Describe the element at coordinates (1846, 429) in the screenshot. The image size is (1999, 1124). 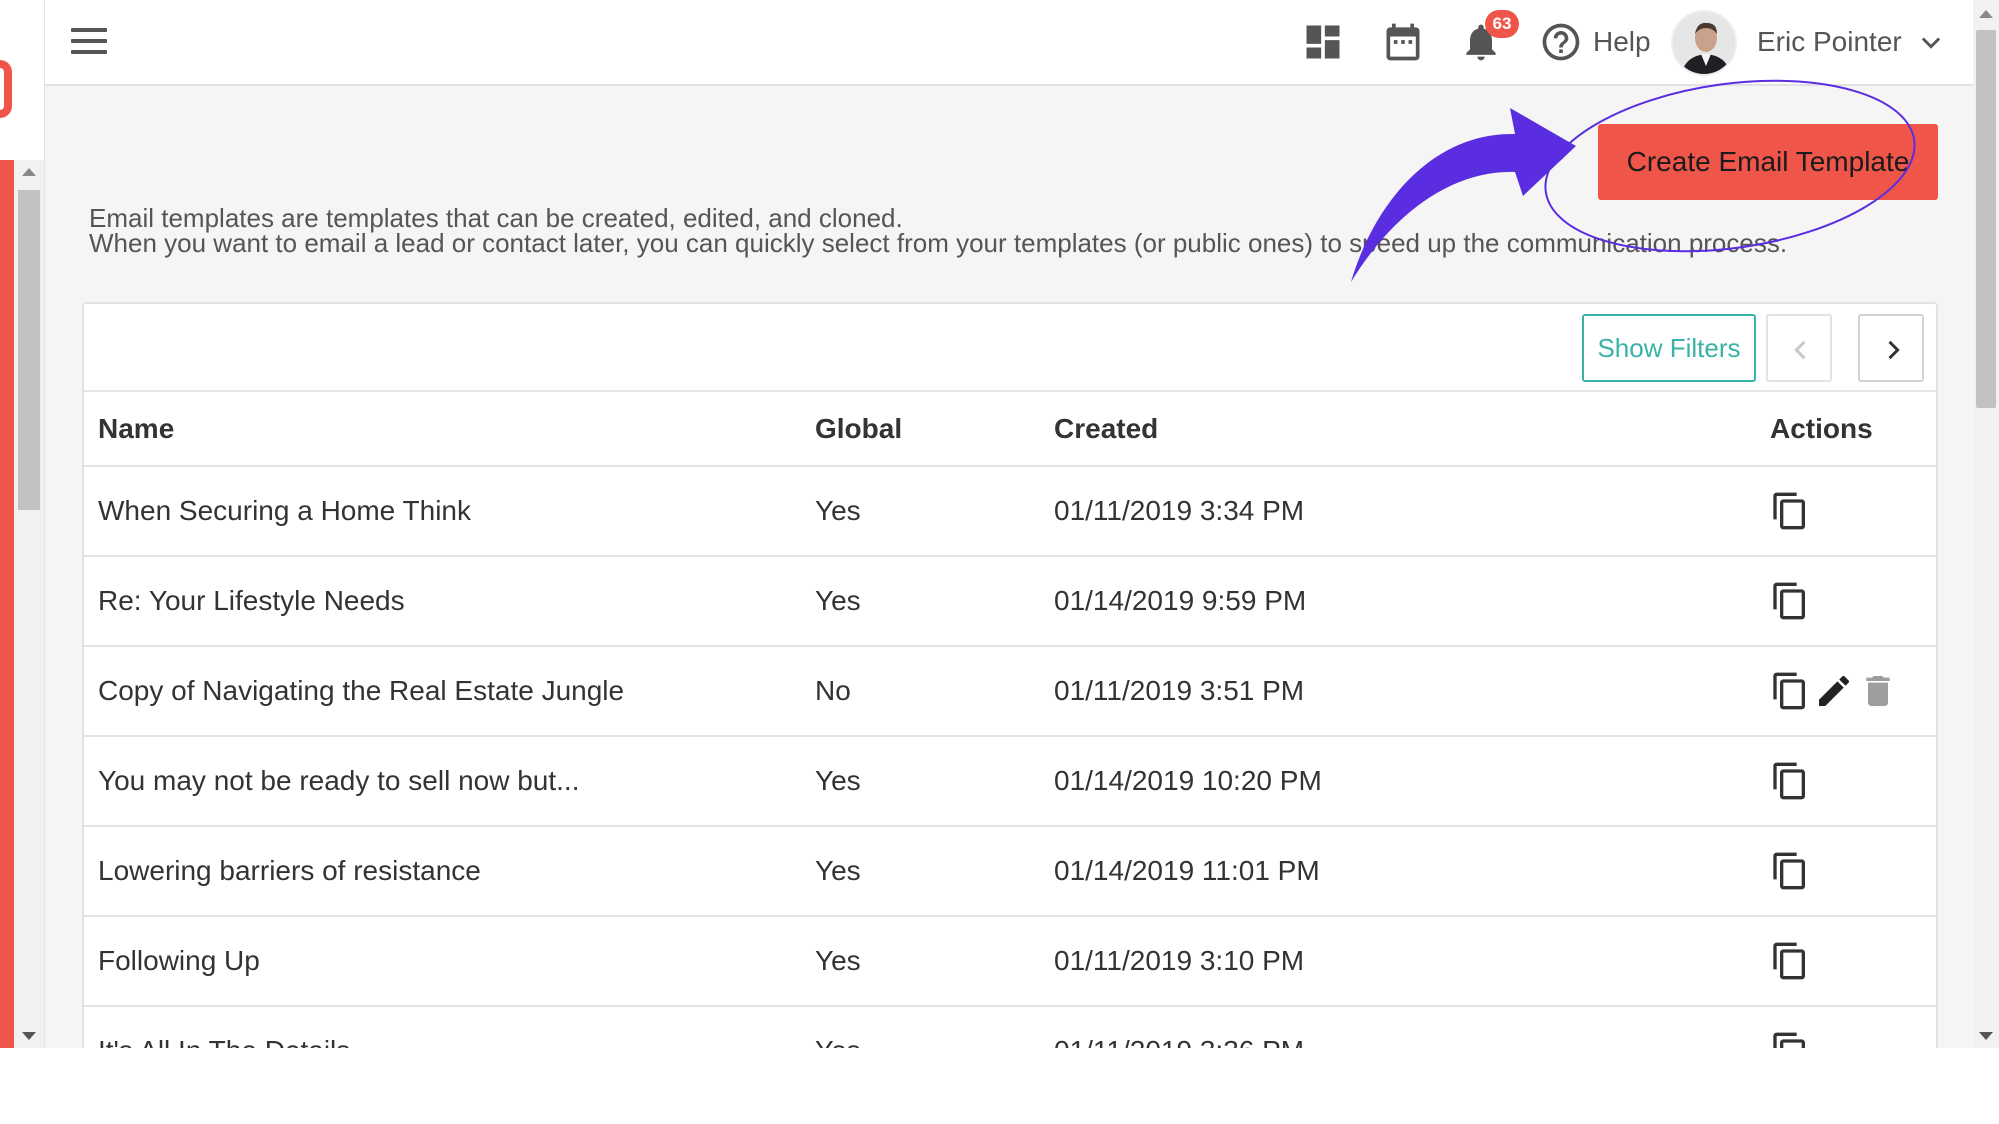
I see `column-header-actions: Actions` at that location.